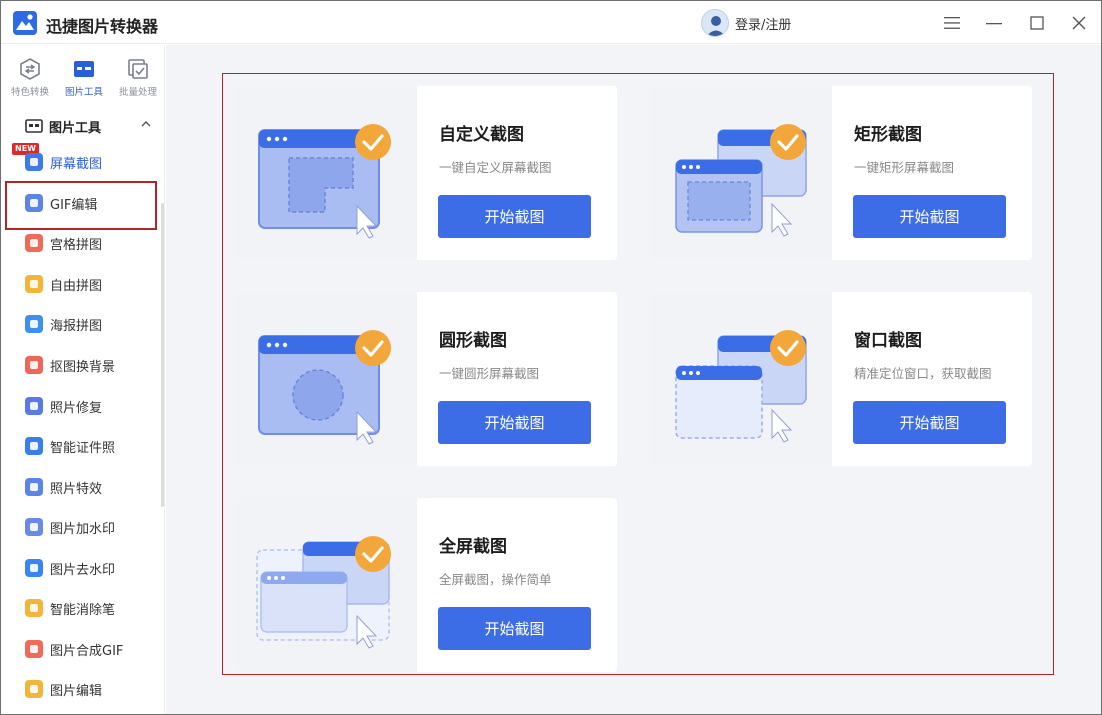 The image size is (1102, 715). I want to click on card-title: 自定义截图, so click(481, 135).